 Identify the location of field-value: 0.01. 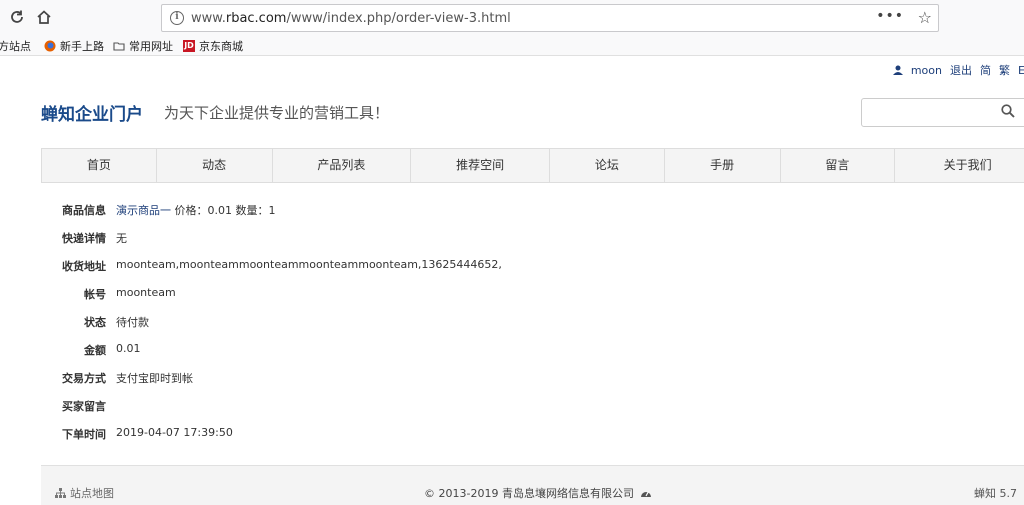
(128, 348).